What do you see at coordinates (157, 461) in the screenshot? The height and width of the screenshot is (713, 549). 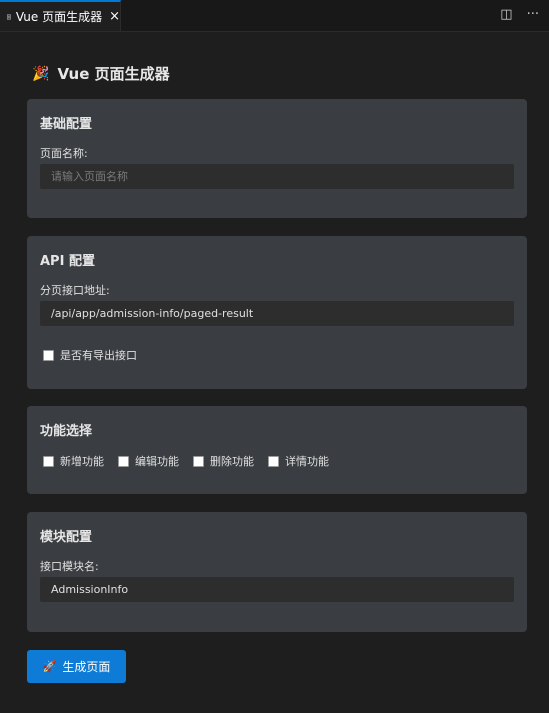 I see `checkbox-label: 编辑功能` at bounding box center [157, 461].